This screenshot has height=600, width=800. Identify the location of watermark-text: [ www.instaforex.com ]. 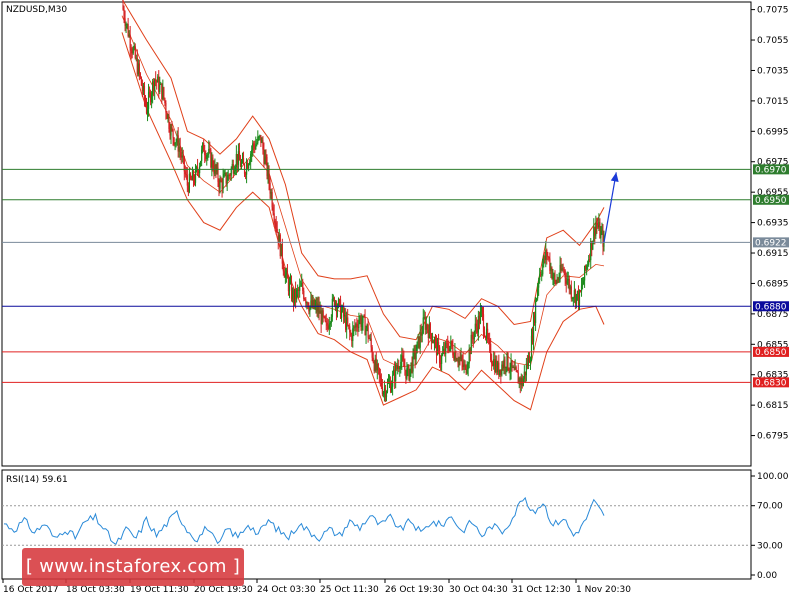
(133, 566).